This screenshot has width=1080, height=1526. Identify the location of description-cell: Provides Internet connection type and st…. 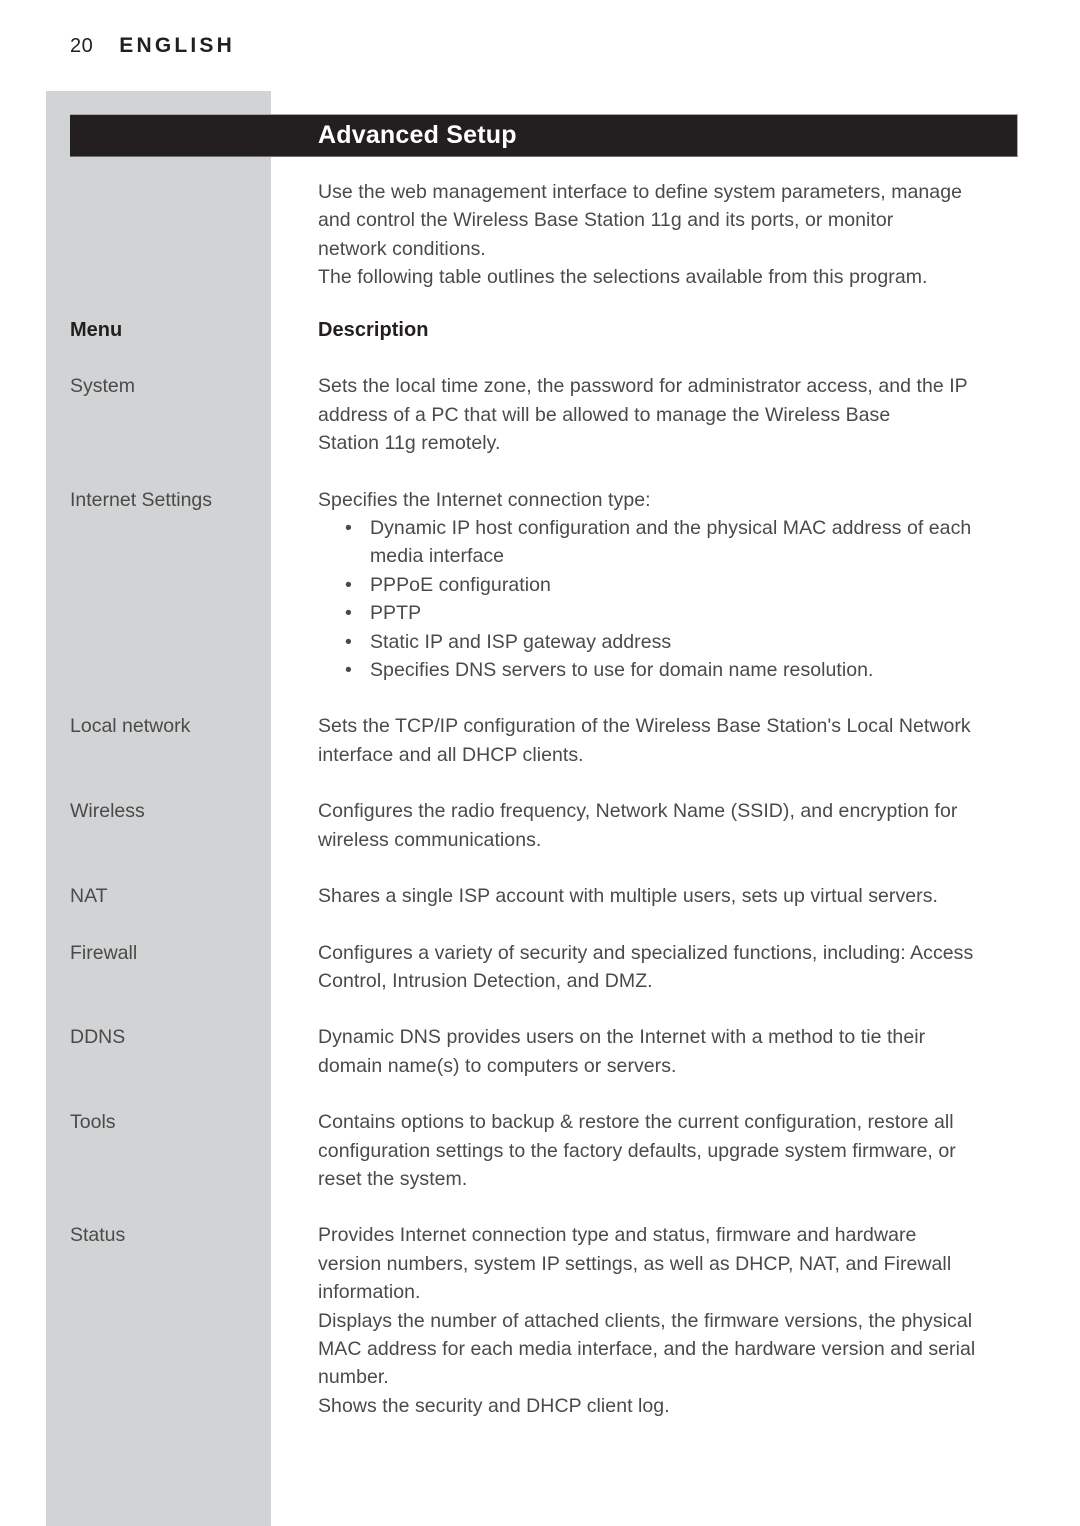
(668, 1320).